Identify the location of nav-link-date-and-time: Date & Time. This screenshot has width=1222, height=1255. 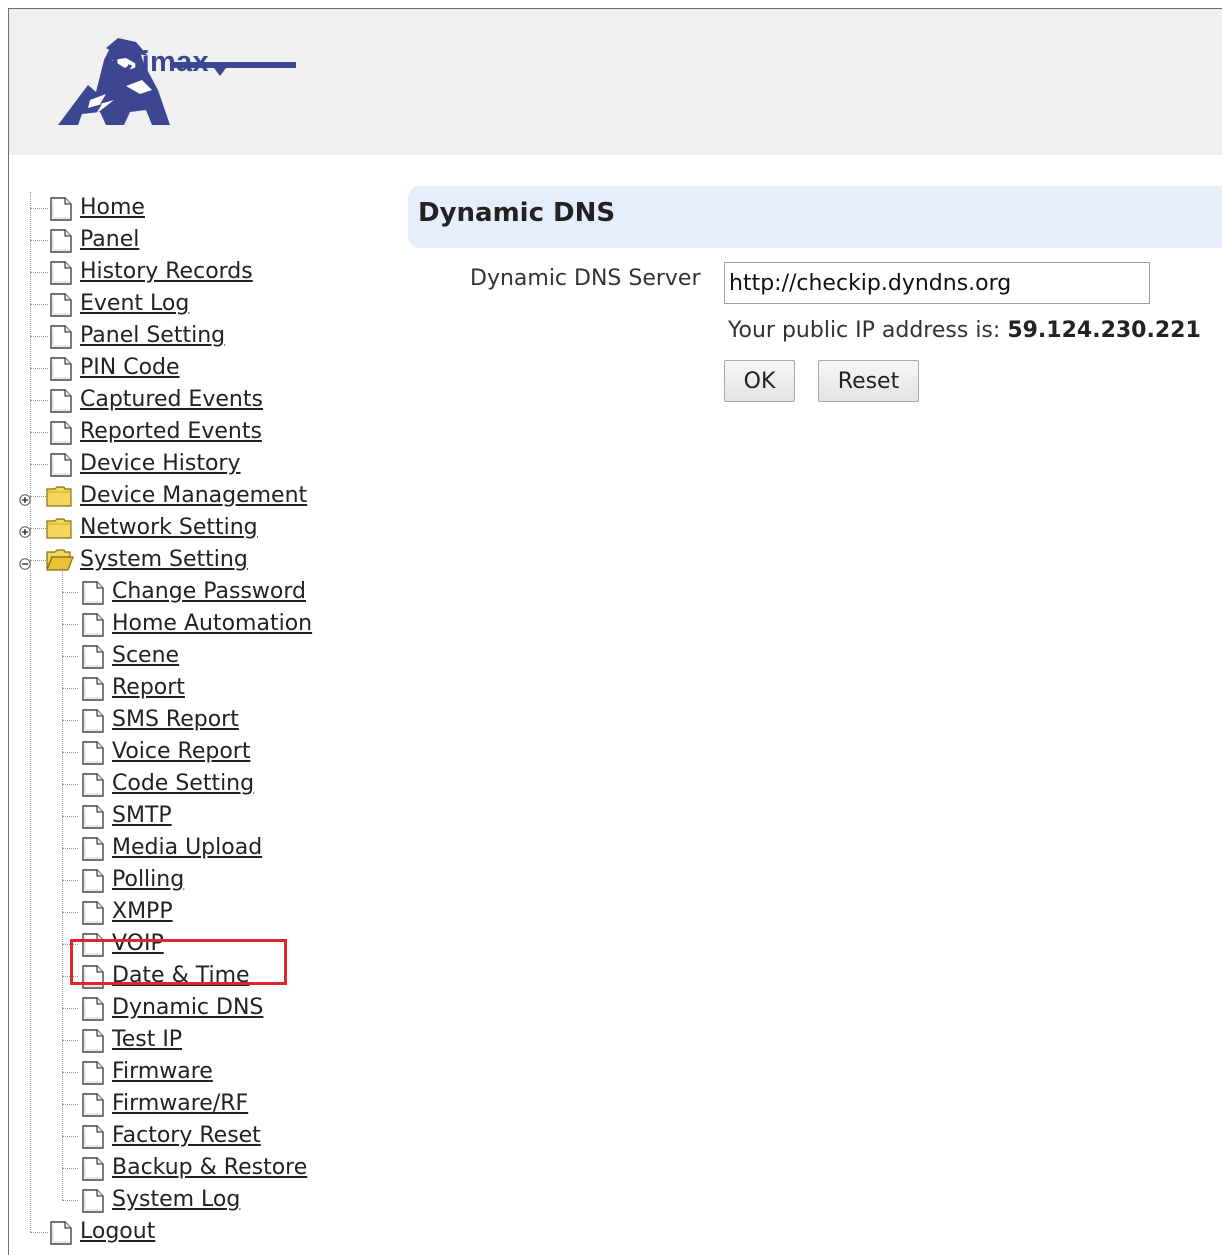
(181, 976).